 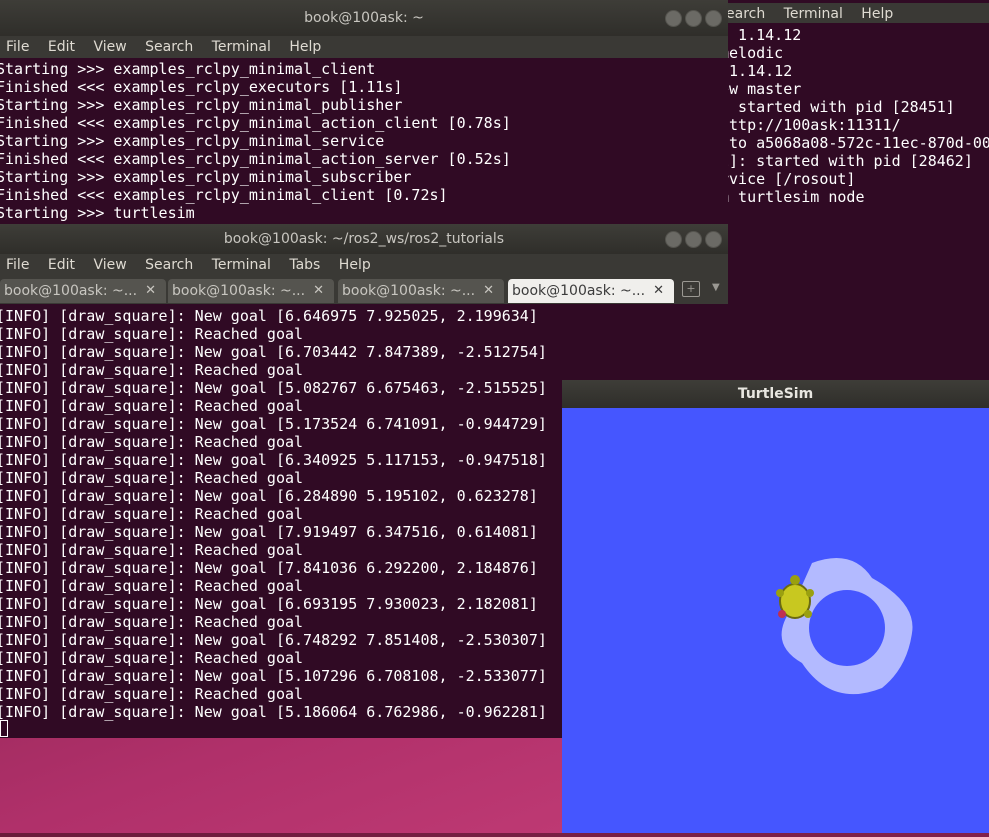 I want to click on terminal-line: n 1.14.12, so click(x=761, y=35).